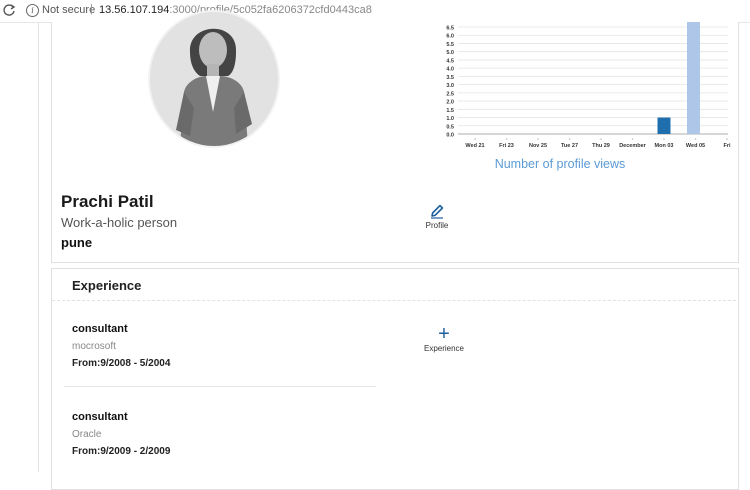  I want to click on chart-x-tick-label: Wed 21, so click(474, 146).